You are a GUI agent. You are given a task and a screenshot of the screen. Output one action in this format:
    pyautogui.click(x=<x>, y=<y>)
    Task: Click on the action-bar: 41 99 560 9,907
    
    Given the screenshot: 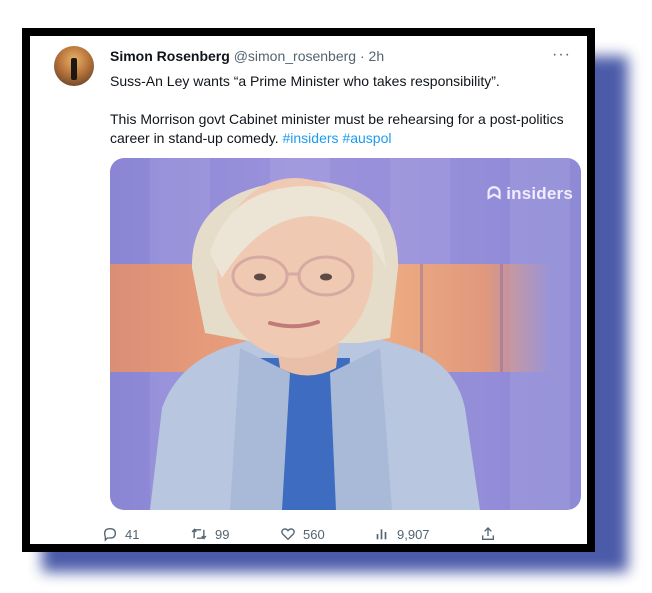 What is the action you would take?
    pyautogui.click(x=302, y=535)
    